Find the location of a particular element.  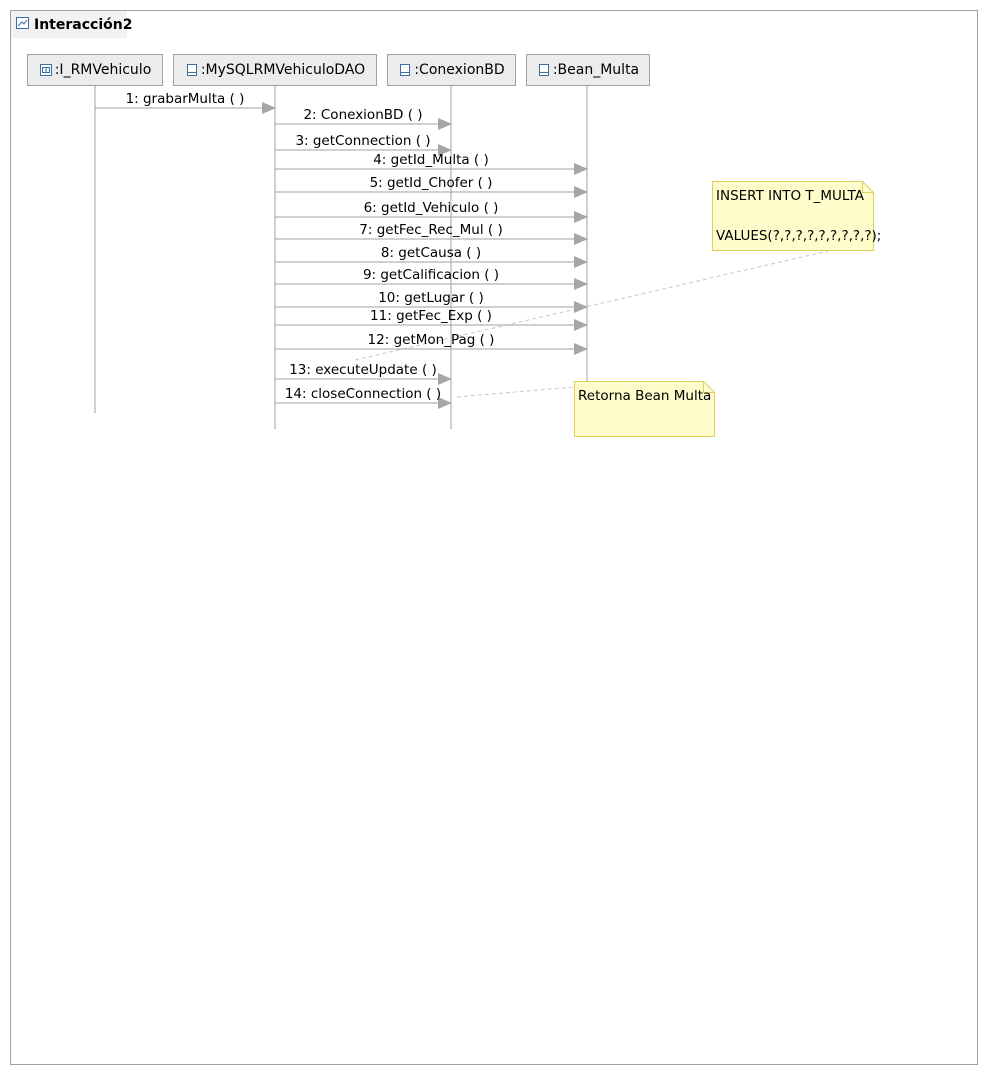

interface-icon is located at coordinates (45, 70).